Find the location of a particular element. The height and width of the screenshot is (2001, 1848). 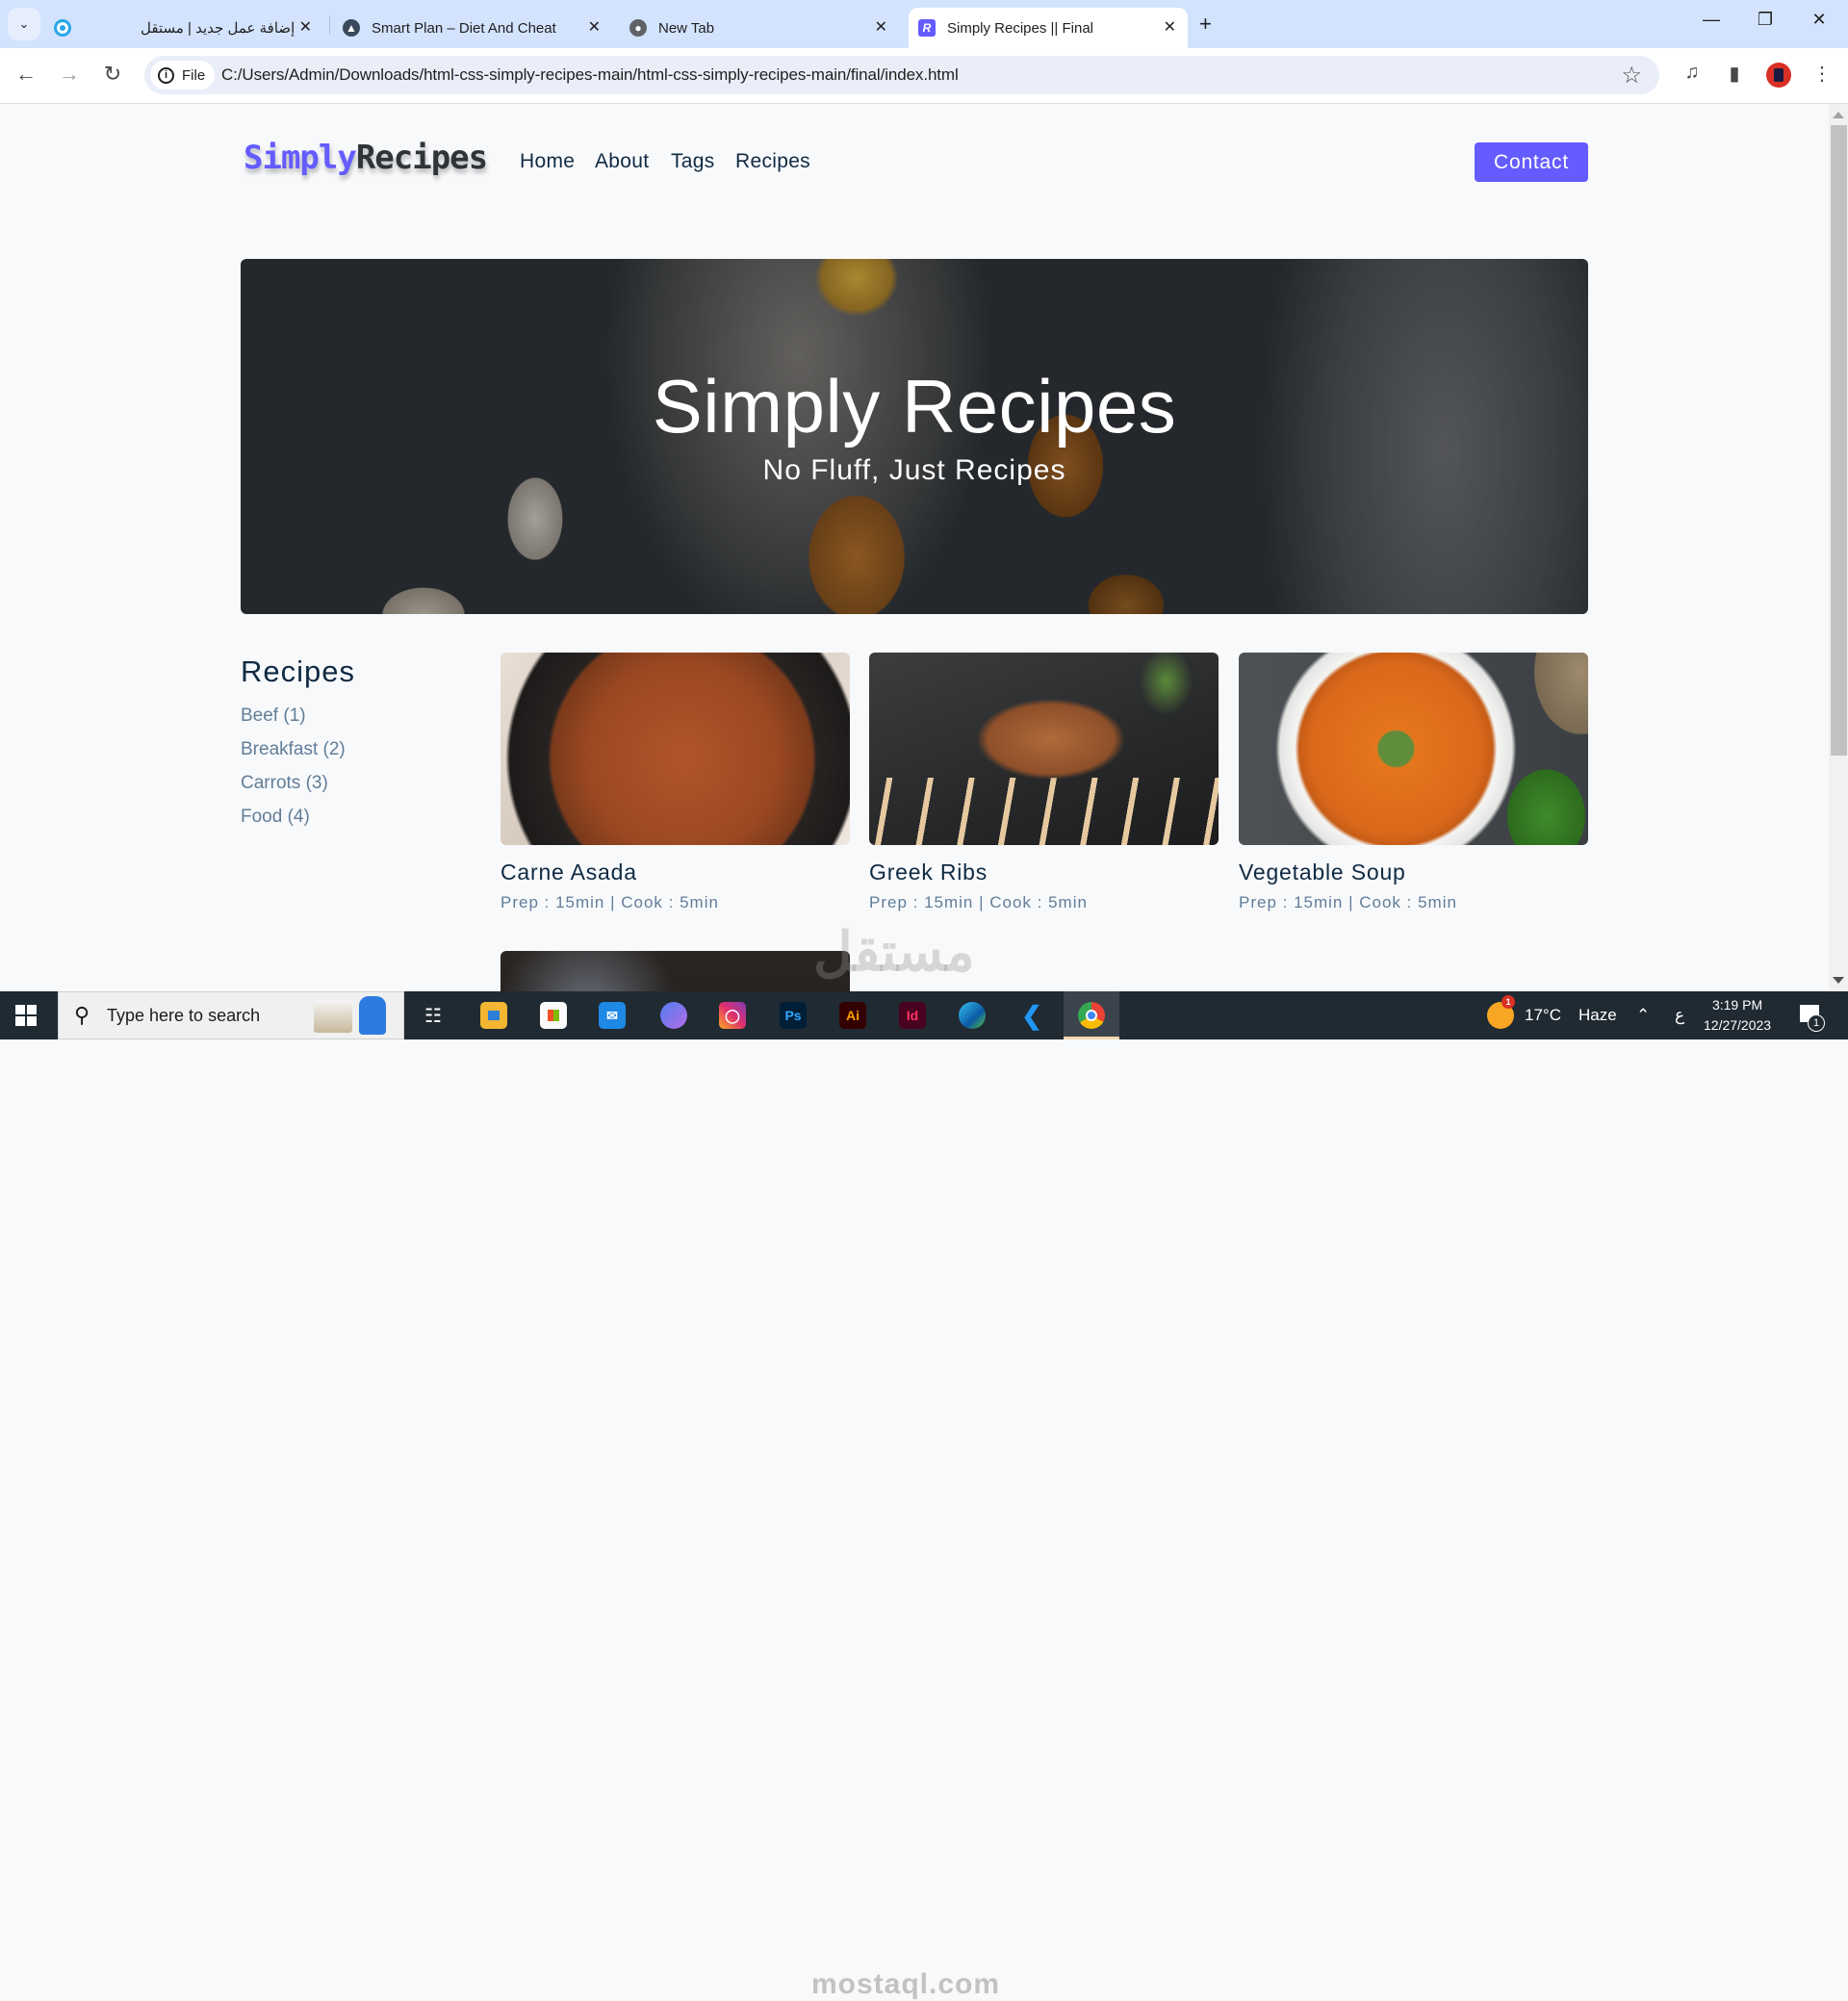

clock-date: 12/27/2023 is located at coordinates (1738, 1025).